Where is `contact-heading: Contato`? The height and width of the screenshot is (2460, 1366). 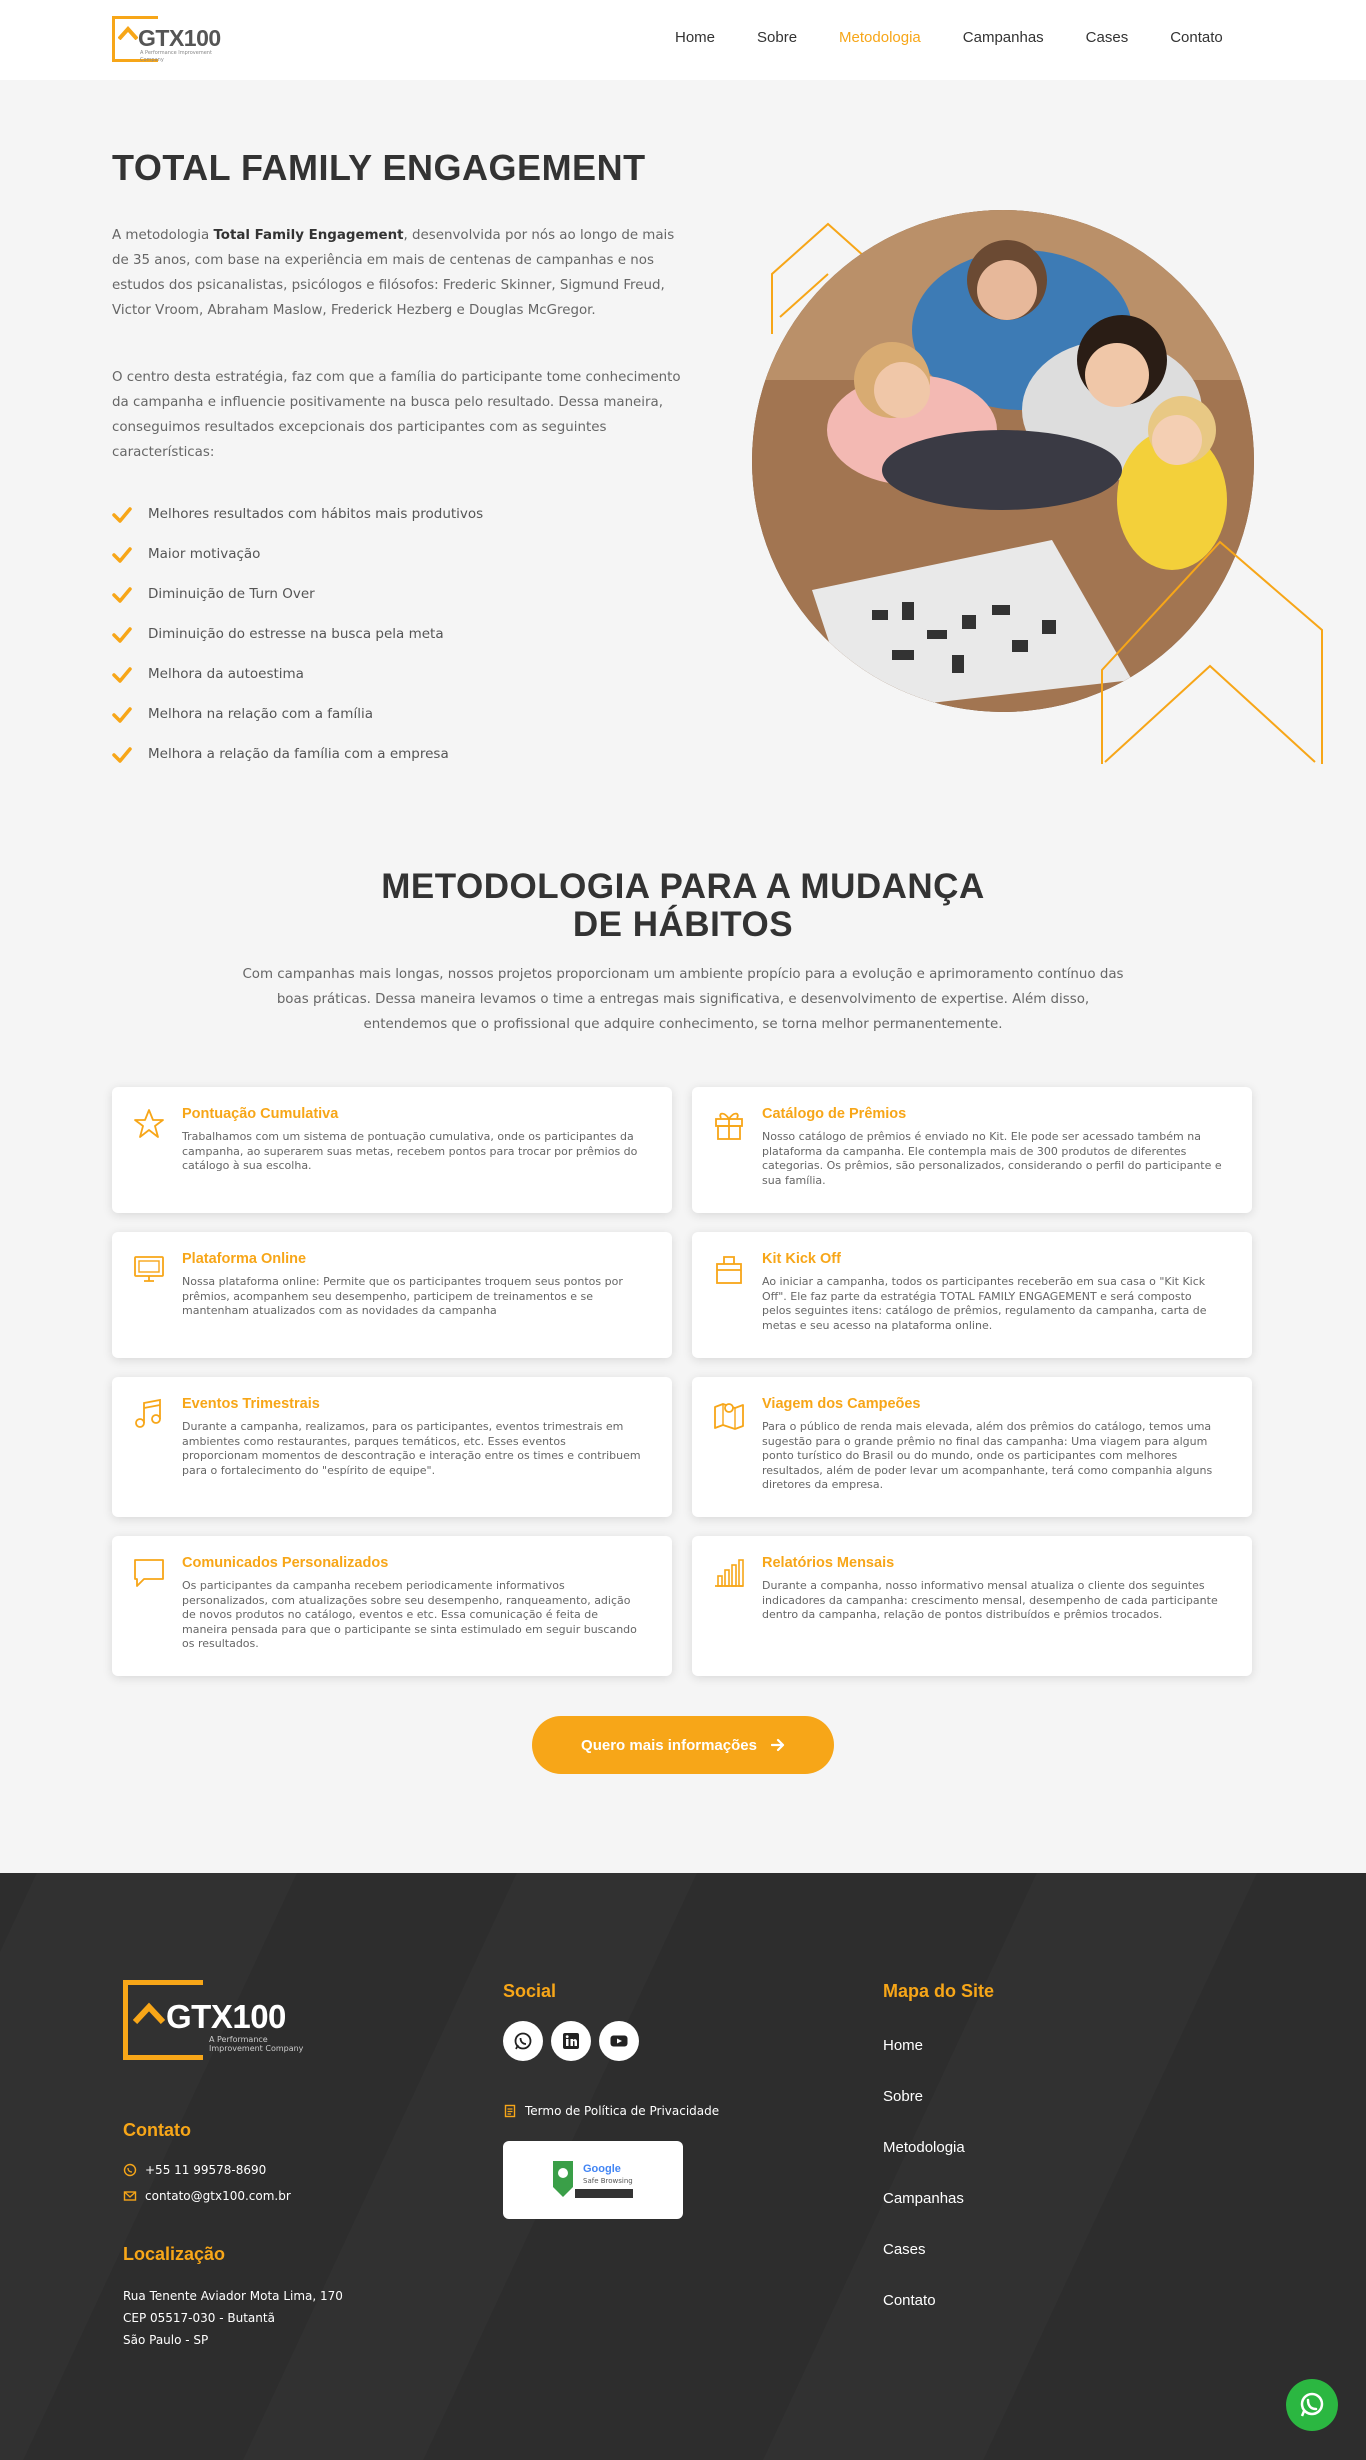
contact-heading: Contato is located at coordinates (157, 2130).